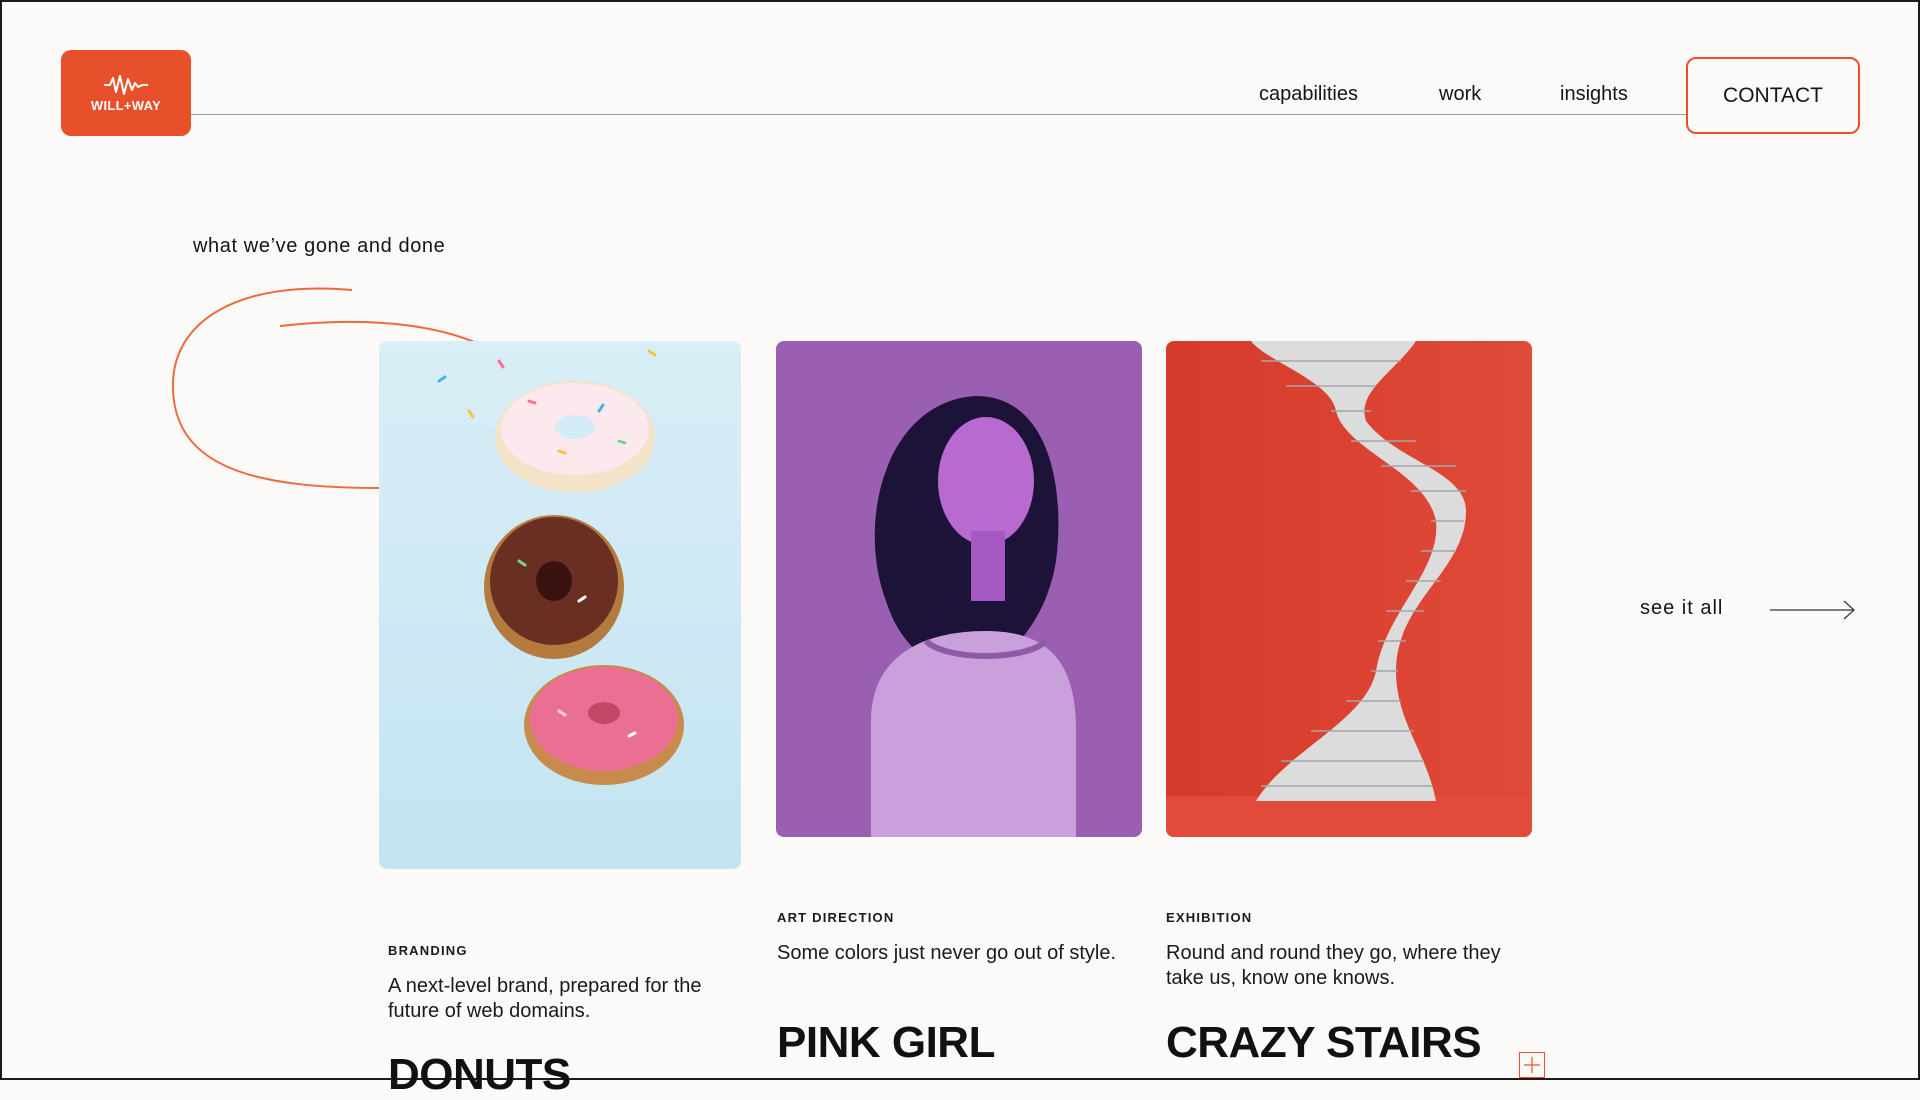  Describe the element at coordinates (1349, 589) in the screenshot. I see `crazy-stairs-image` at that location.